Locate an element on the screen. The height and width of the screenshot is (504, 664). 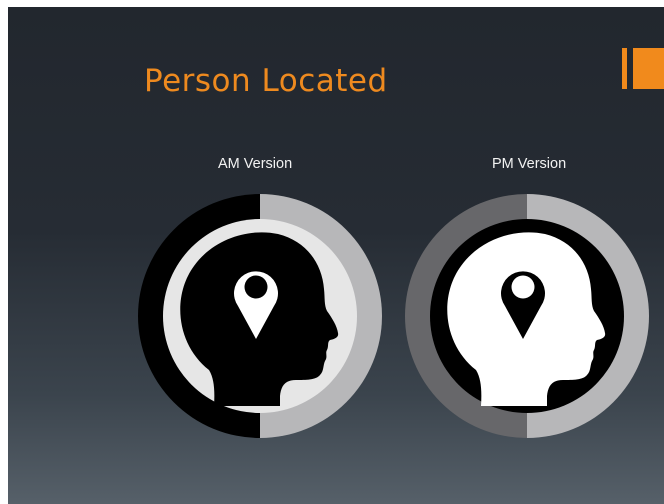
am-pin-hole is located at coordinates (256, 287).